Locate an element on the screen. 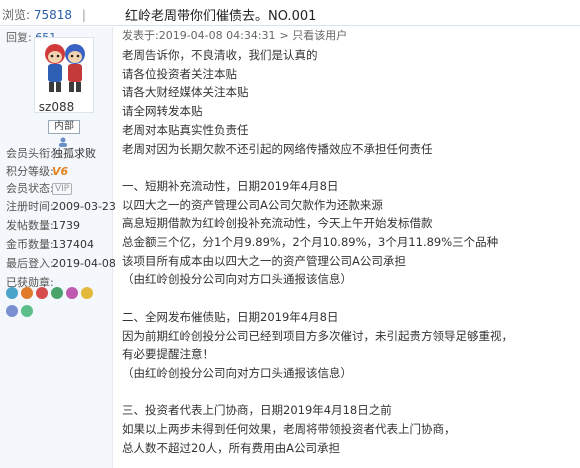 This screenshot has width=580, height=468. member-status-label: 会员状态: is located at coordinates (30, 188).